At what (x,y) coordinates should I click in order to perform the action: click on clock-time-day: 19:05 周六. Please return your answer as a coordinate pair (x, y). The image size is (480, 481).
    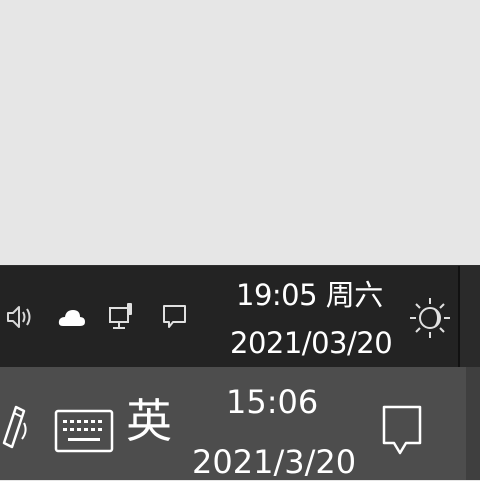
    Looking at the image, I should click on (309, 295).